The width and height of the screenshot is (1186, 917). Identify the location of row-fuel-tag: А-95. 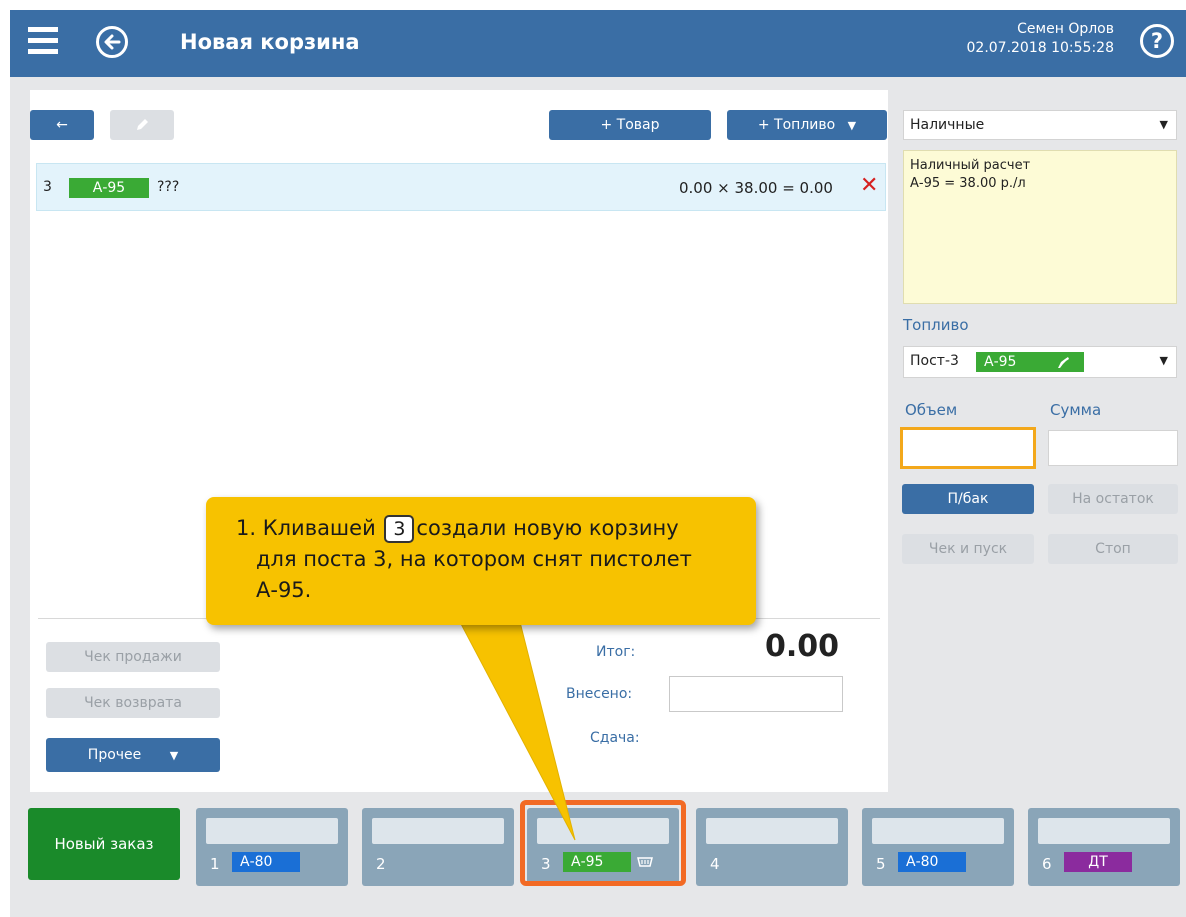
(109, 188).